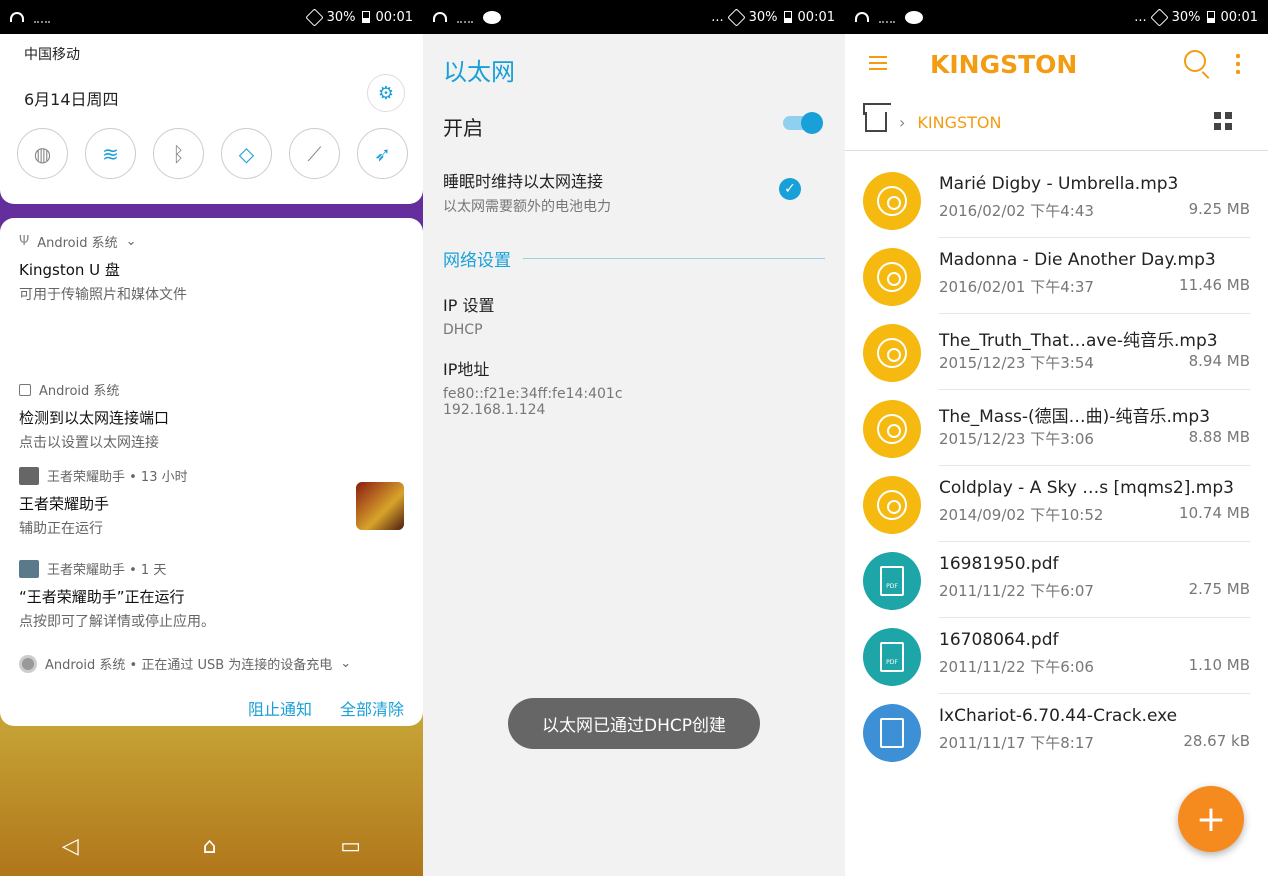 Image resolution: width=1268 pixels, height=876 pixels. I want to click on bluetooth-tile: ᛒ, so click(178, 153).